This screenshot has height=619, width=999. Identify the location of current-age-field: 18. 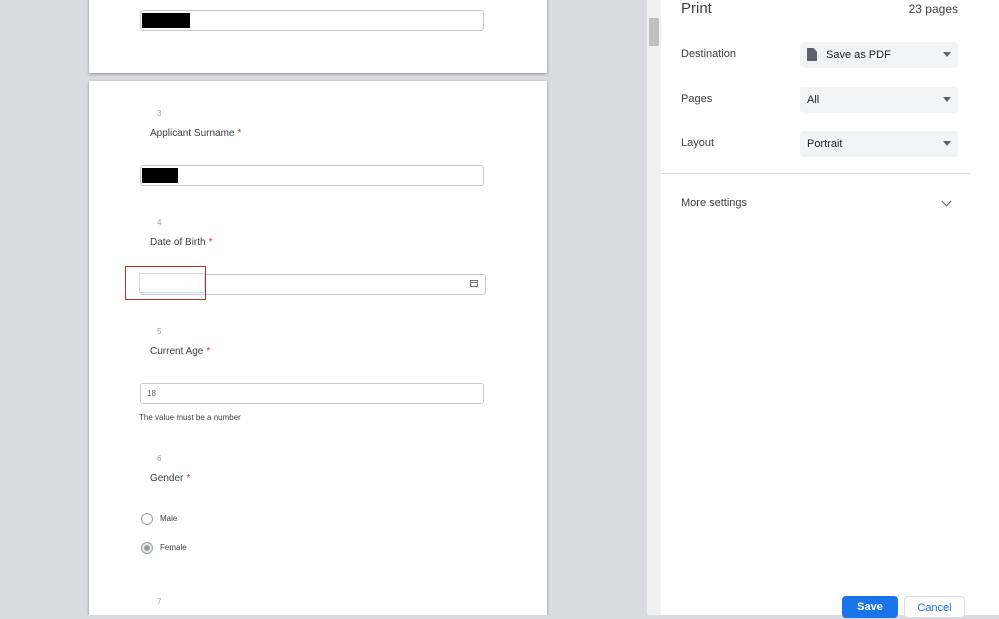
(312, 393).